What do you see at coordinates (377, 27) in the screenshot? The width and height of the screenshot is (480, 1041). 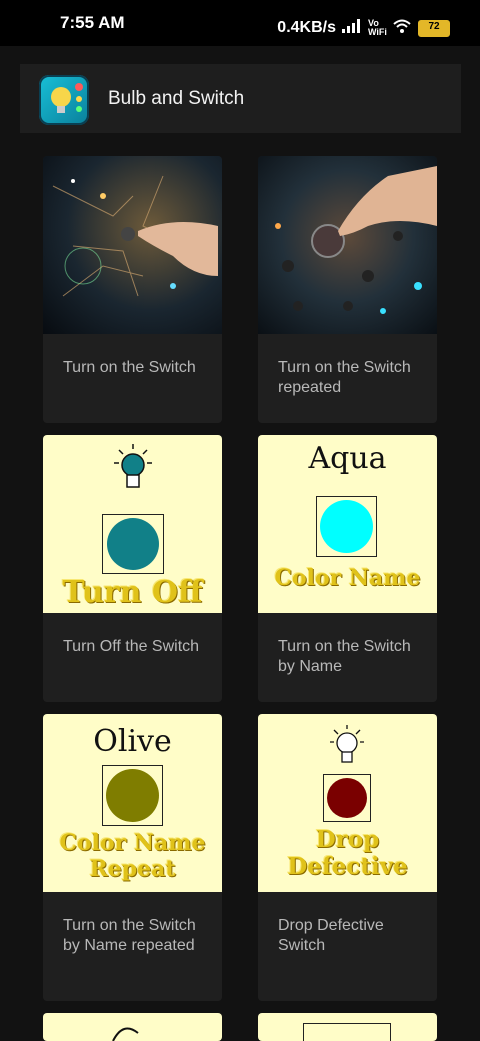 I see `vowifi-label: Vo WiFi` at bounding box center [377, 27].